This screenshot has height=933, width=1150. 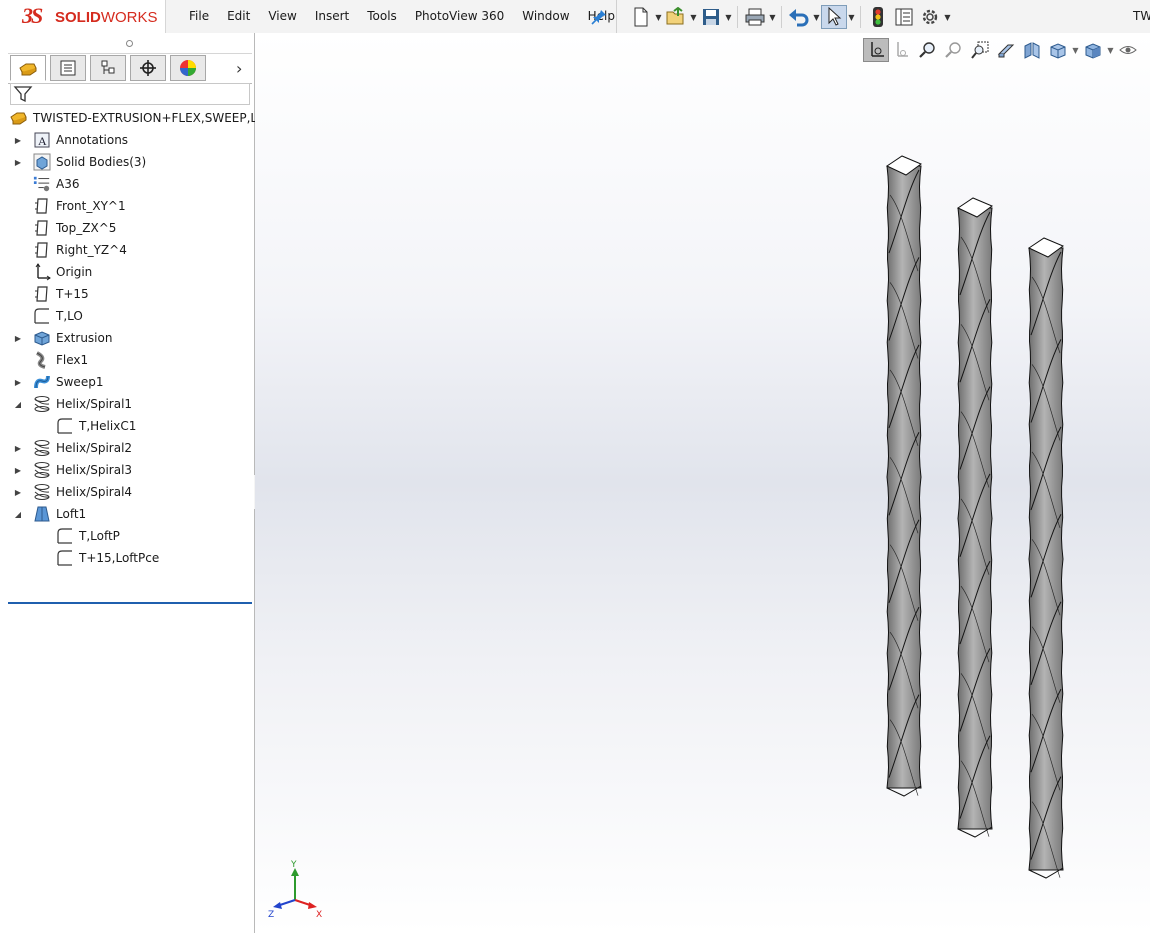 What do you see at coordinates (199, 16) in the screenshot?
I see `menu-file: File` at bounding box center [199, 16].